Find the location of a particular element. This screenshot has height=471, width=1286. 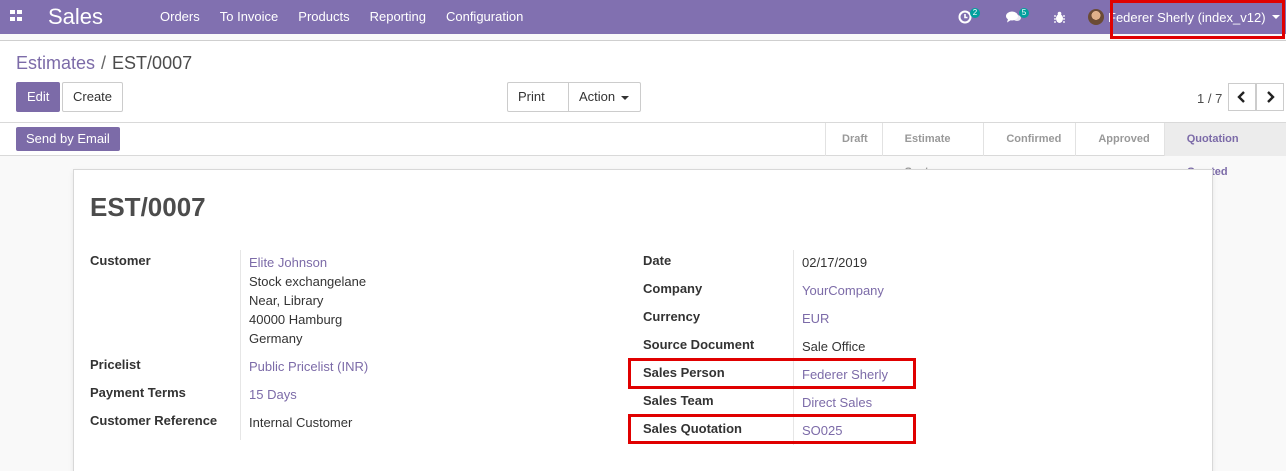

action-label: Action is located at coordinates (597, 96).